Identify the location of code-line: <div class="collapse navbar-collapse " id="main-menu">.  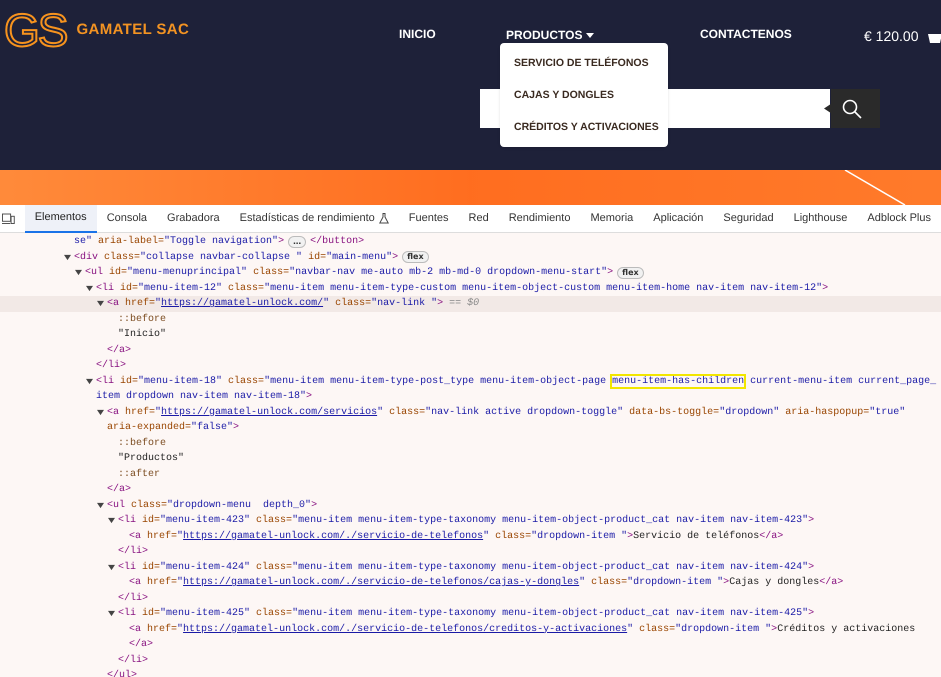
(236, 257).